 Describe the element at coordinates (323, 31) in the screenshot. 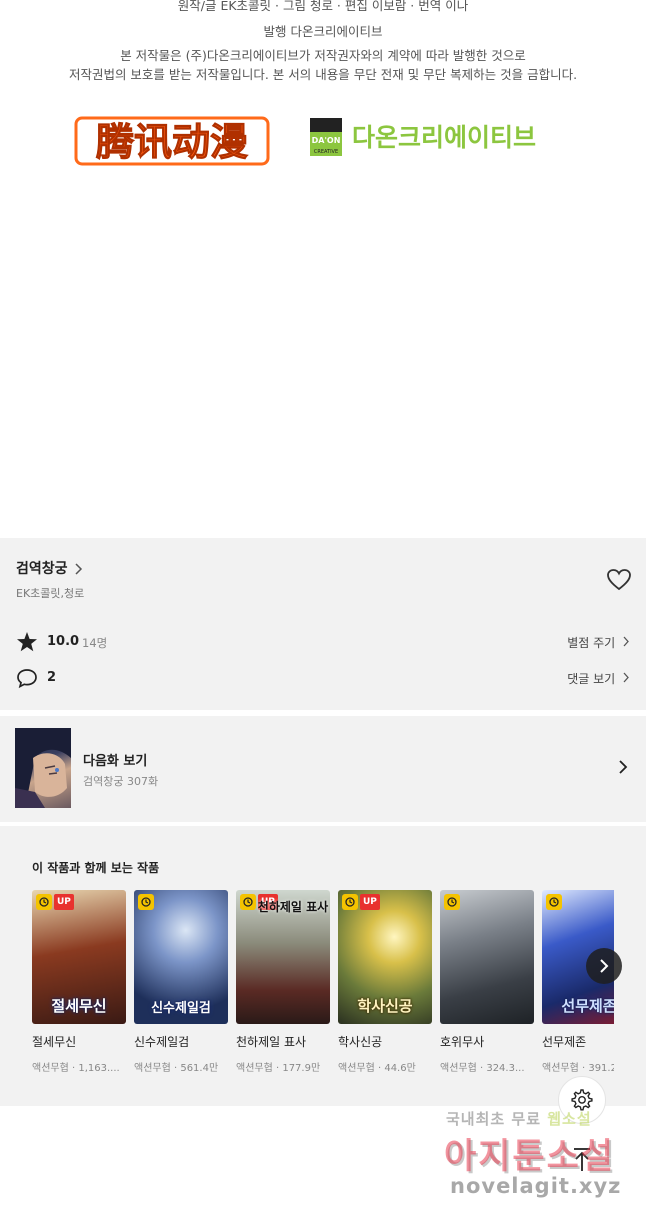

I see `credits-publisher: 발행 다온크리에이티브` at that location.